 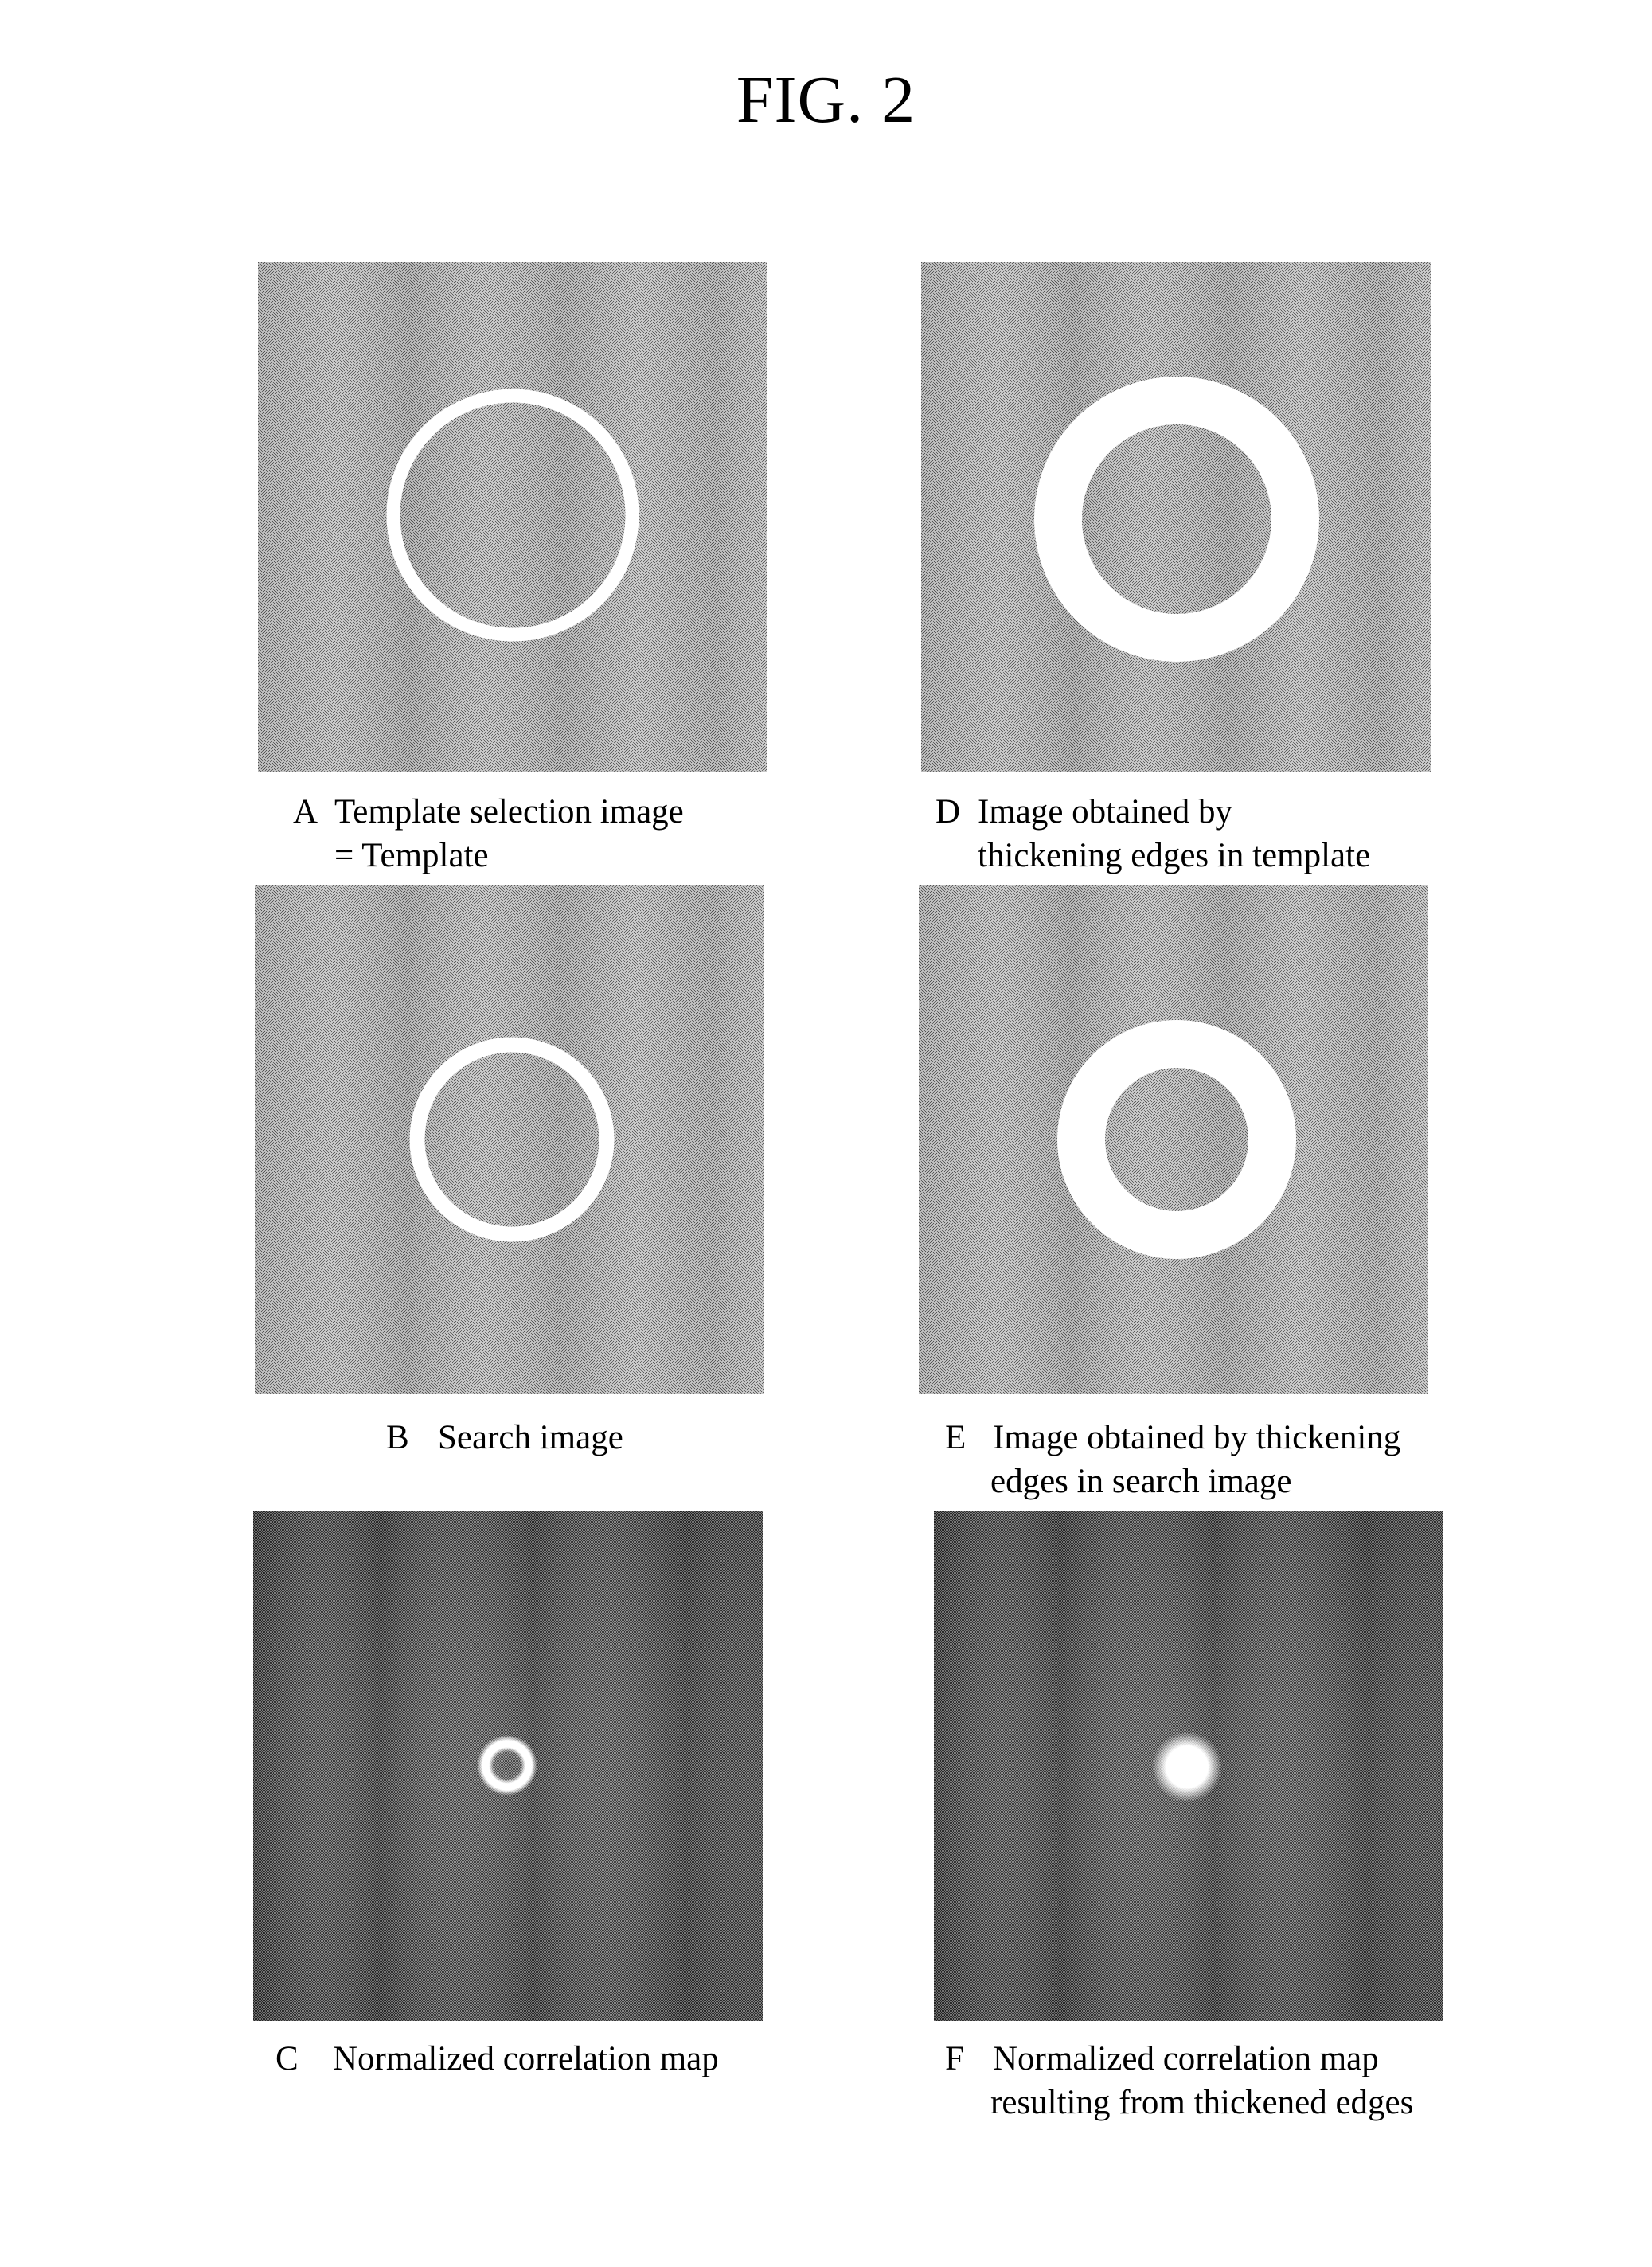 I want to click on panel-f-image, so click(x=1188, y=1766).